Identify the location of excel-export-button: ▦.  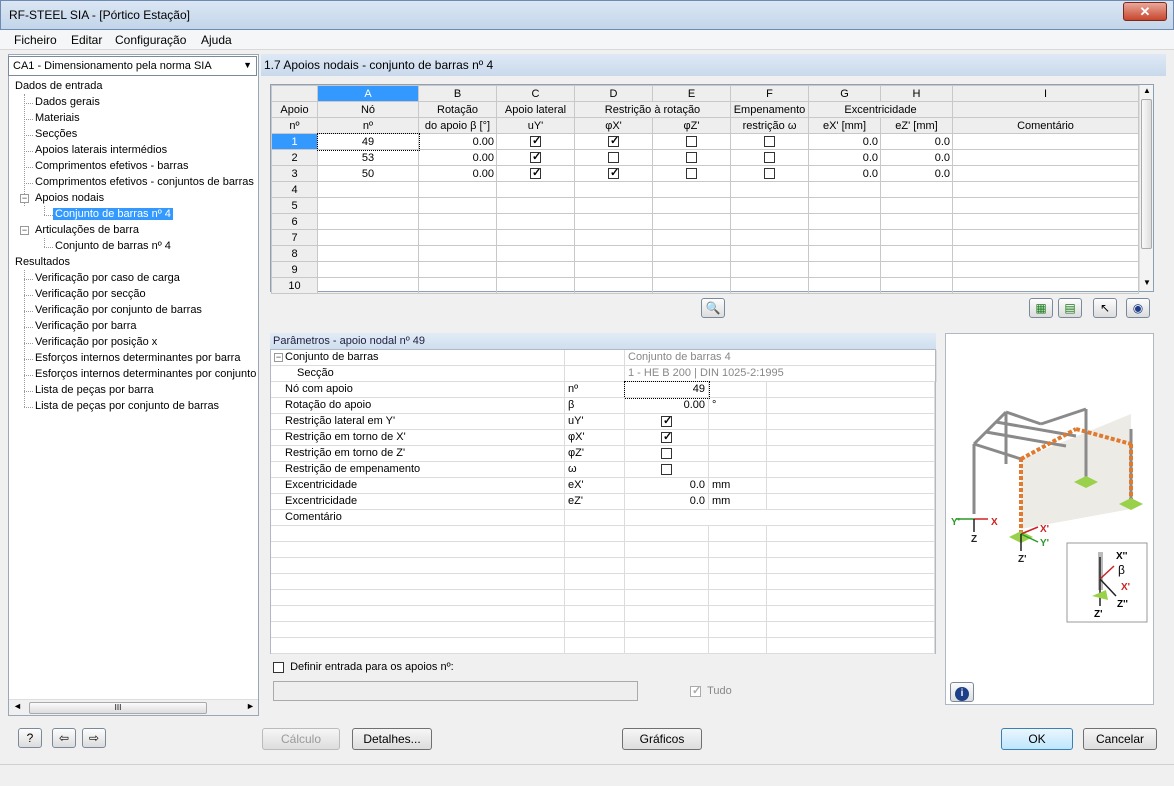
(1041, 308).